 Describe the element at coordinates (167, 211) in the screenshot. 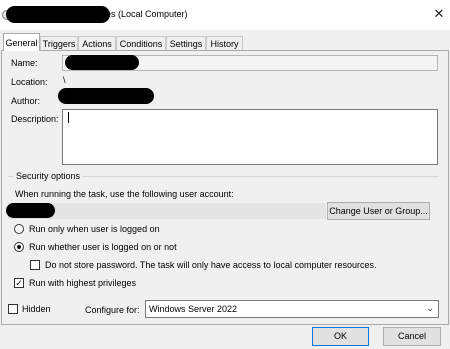

I see `user-account-field` at that location.